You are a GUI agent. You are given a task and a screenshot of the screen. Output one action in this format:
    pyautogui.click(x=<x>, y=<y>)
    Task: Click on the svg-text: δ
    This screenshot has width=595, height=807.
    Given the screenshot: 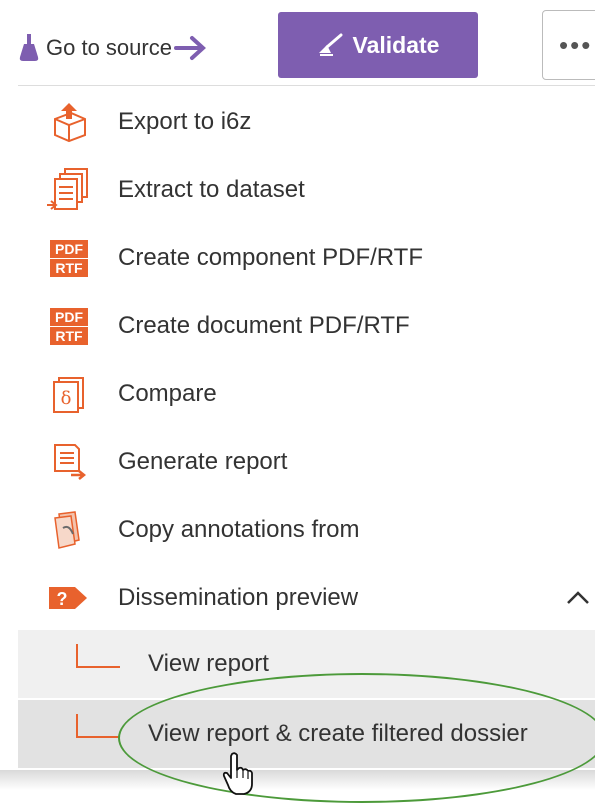 What is the action you would take?
    pyautogui.click(x=66, y=398)
    